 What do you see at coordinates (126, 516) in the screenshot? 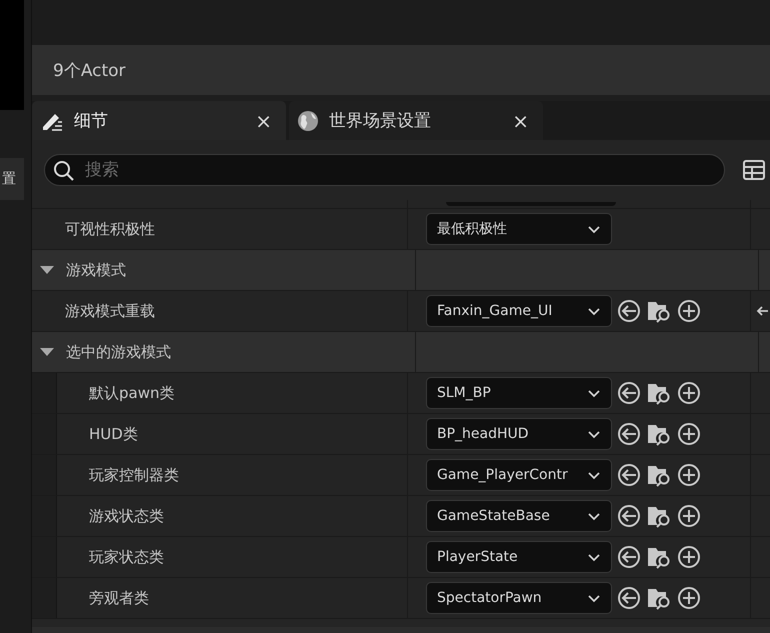
I see `property-label: 游戏状态类` at bounding box center [126, 516].